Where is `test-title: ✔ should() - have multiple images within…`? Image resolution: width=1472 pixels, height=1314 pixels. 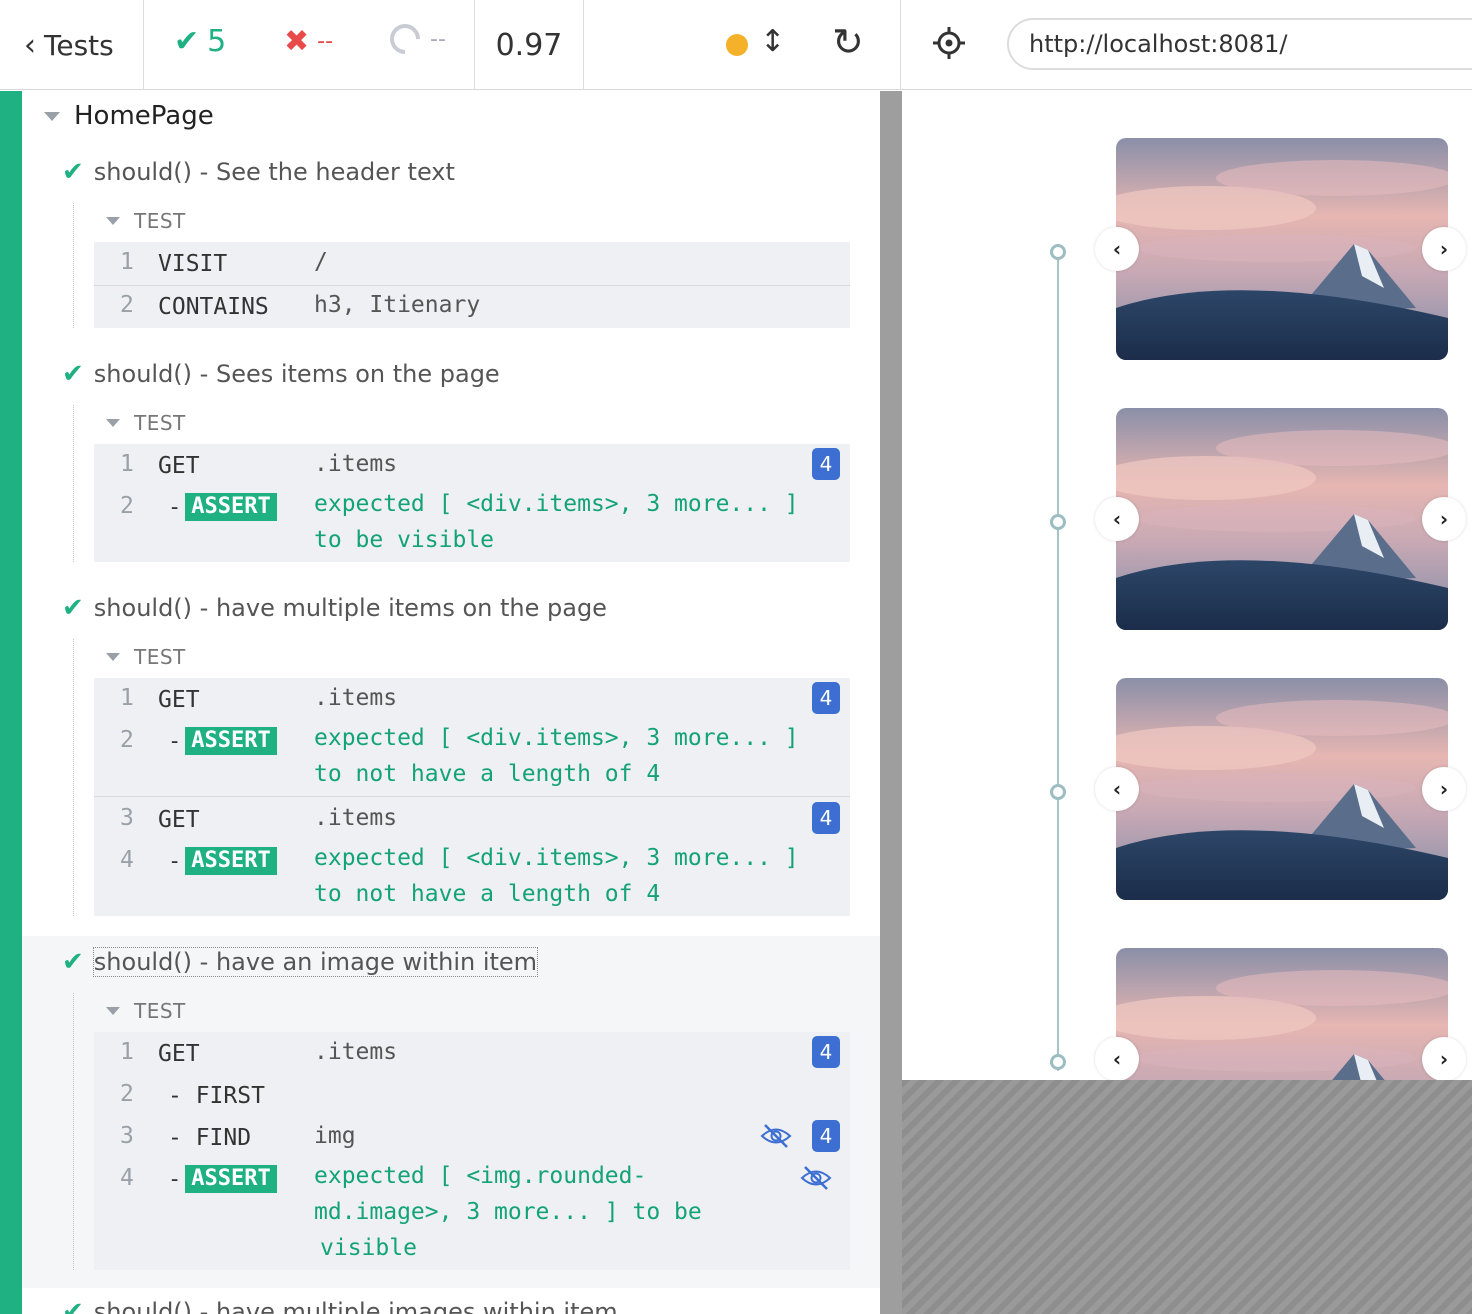 test-title: ✔ should() - have multiple images within… is located at coordinates (340, 1305).